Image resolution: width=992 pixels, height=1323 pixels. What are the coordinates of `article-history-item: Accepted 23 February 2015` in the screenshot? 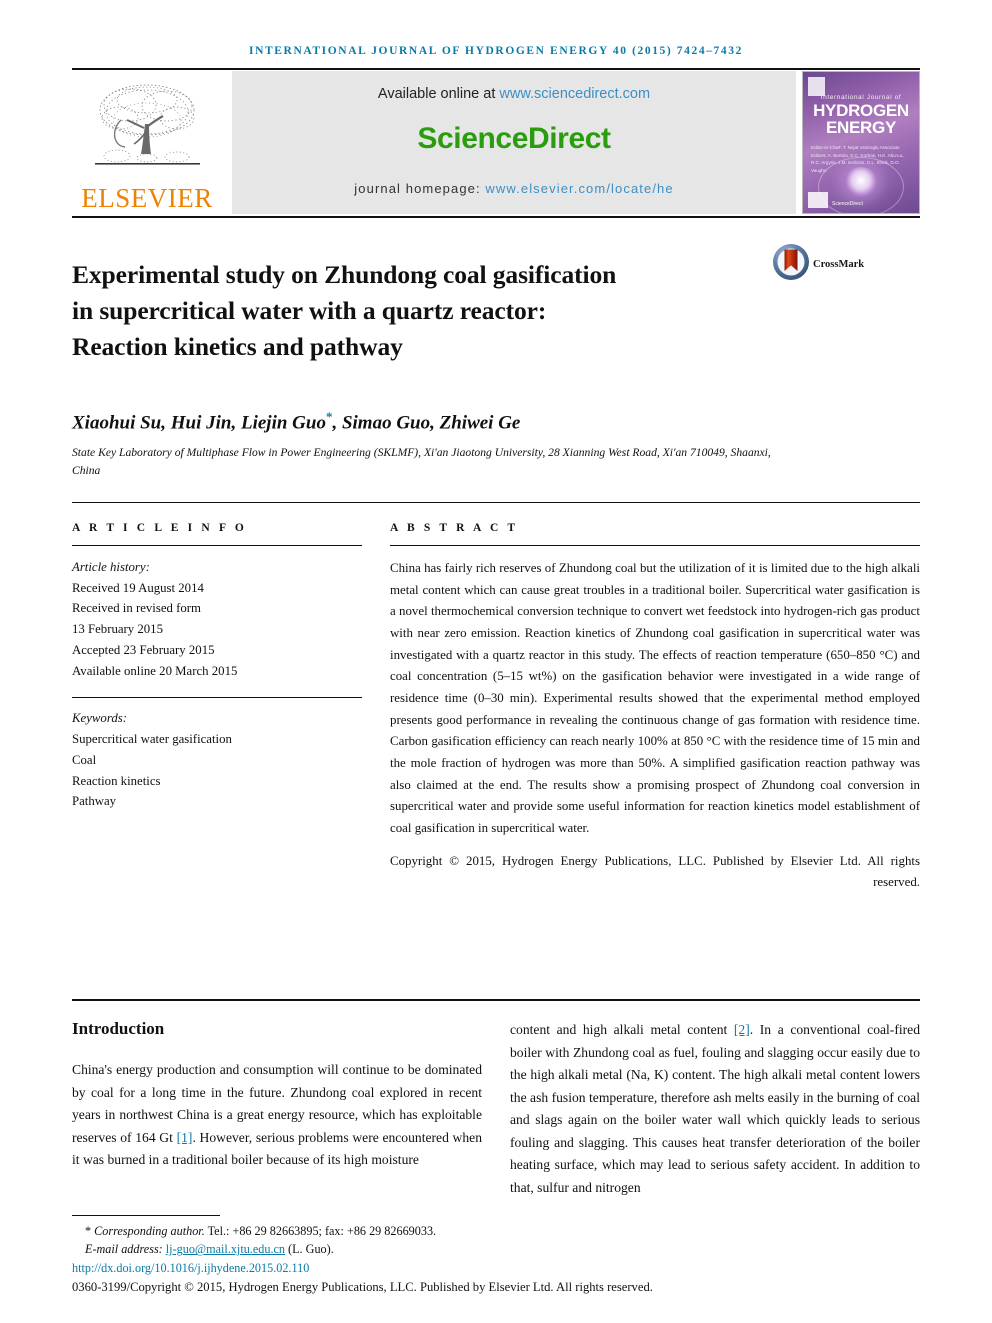 It's located at (143, 649).